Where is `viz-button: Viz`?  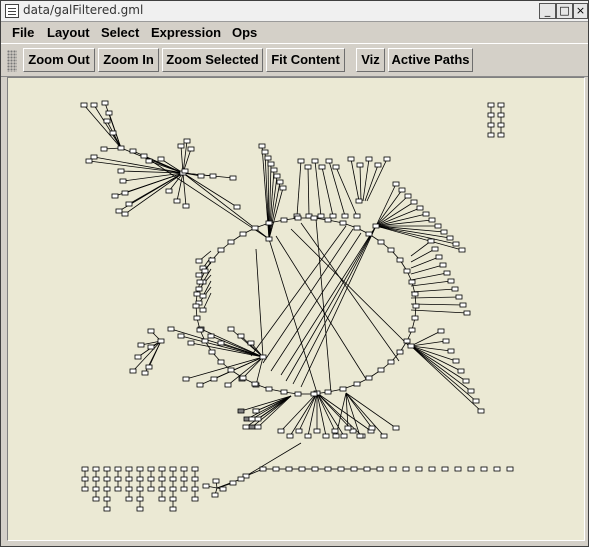
viz-button: Viz is located at coordinates (370, 60).